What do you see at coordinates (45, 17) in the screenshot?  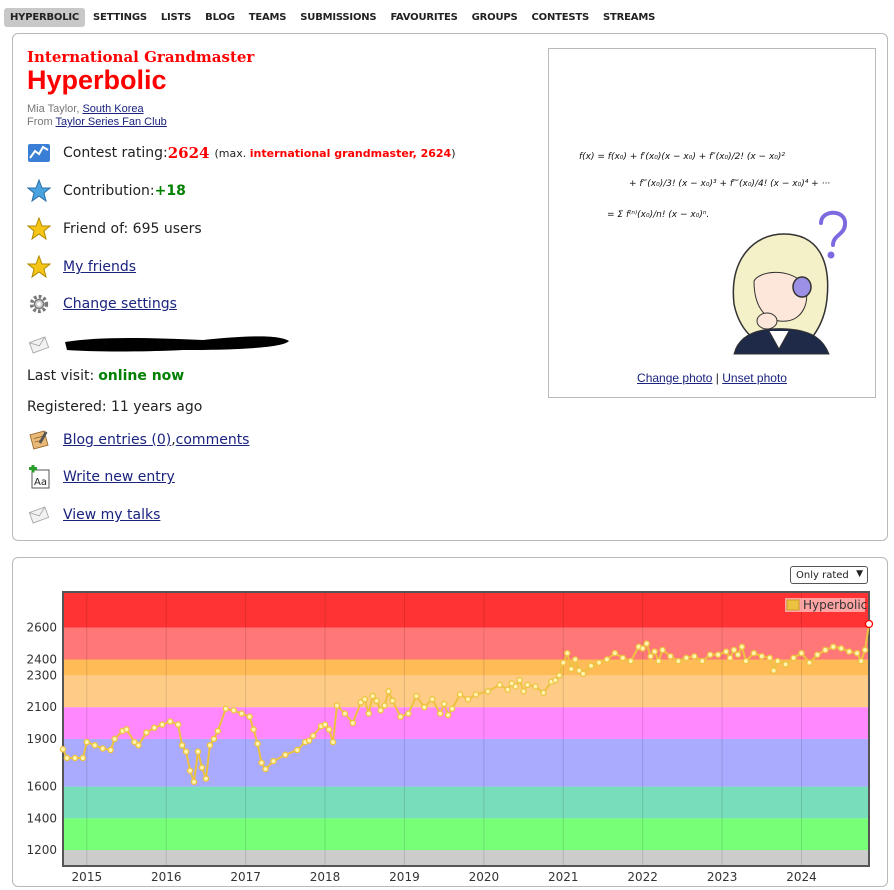 I see `nav-item-hyperbolic: HYPERBOLIC` at bounding box center [45, 17].